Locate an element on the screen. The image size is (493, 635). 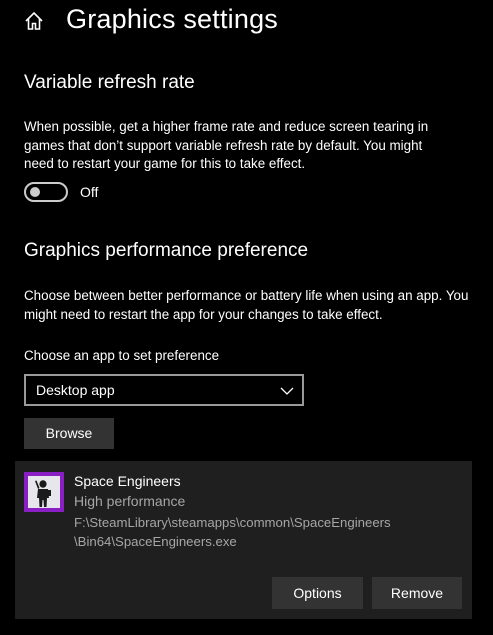
page-header: Graphics settings is located at coordinates (246, 22).